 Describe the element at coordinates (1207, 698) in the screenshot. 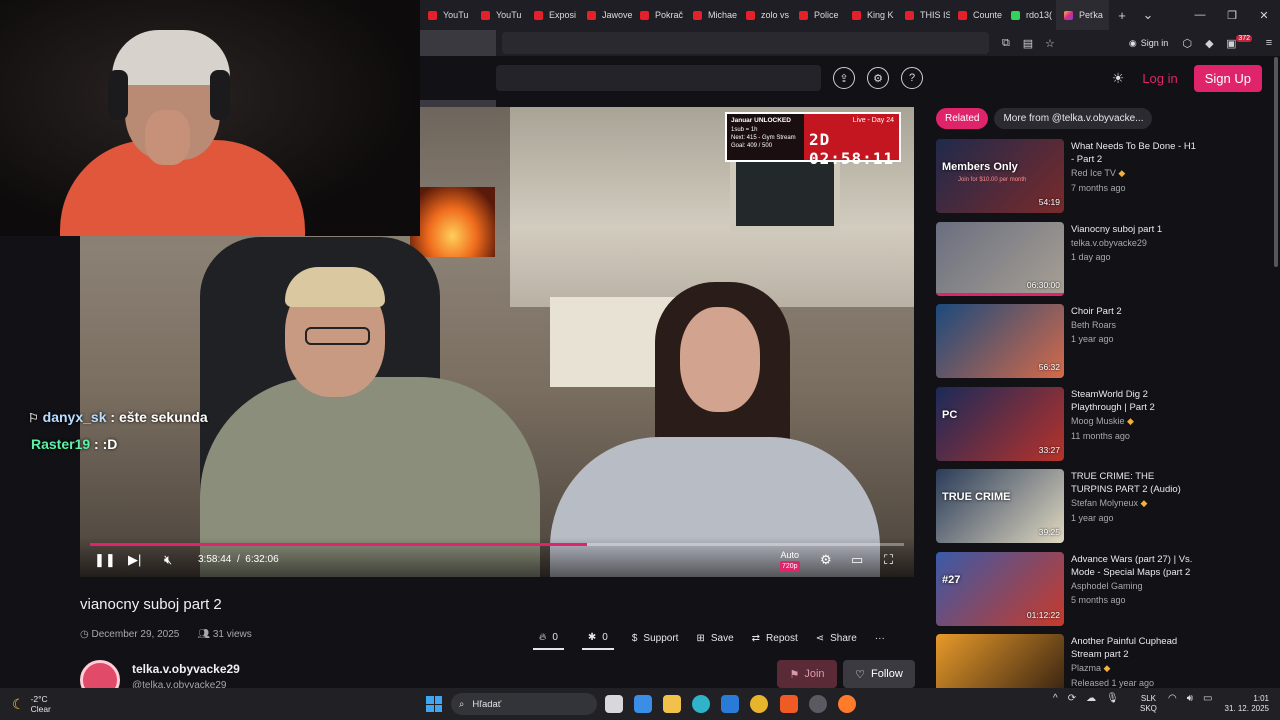

I see `battery-icon: ▭` at that location.